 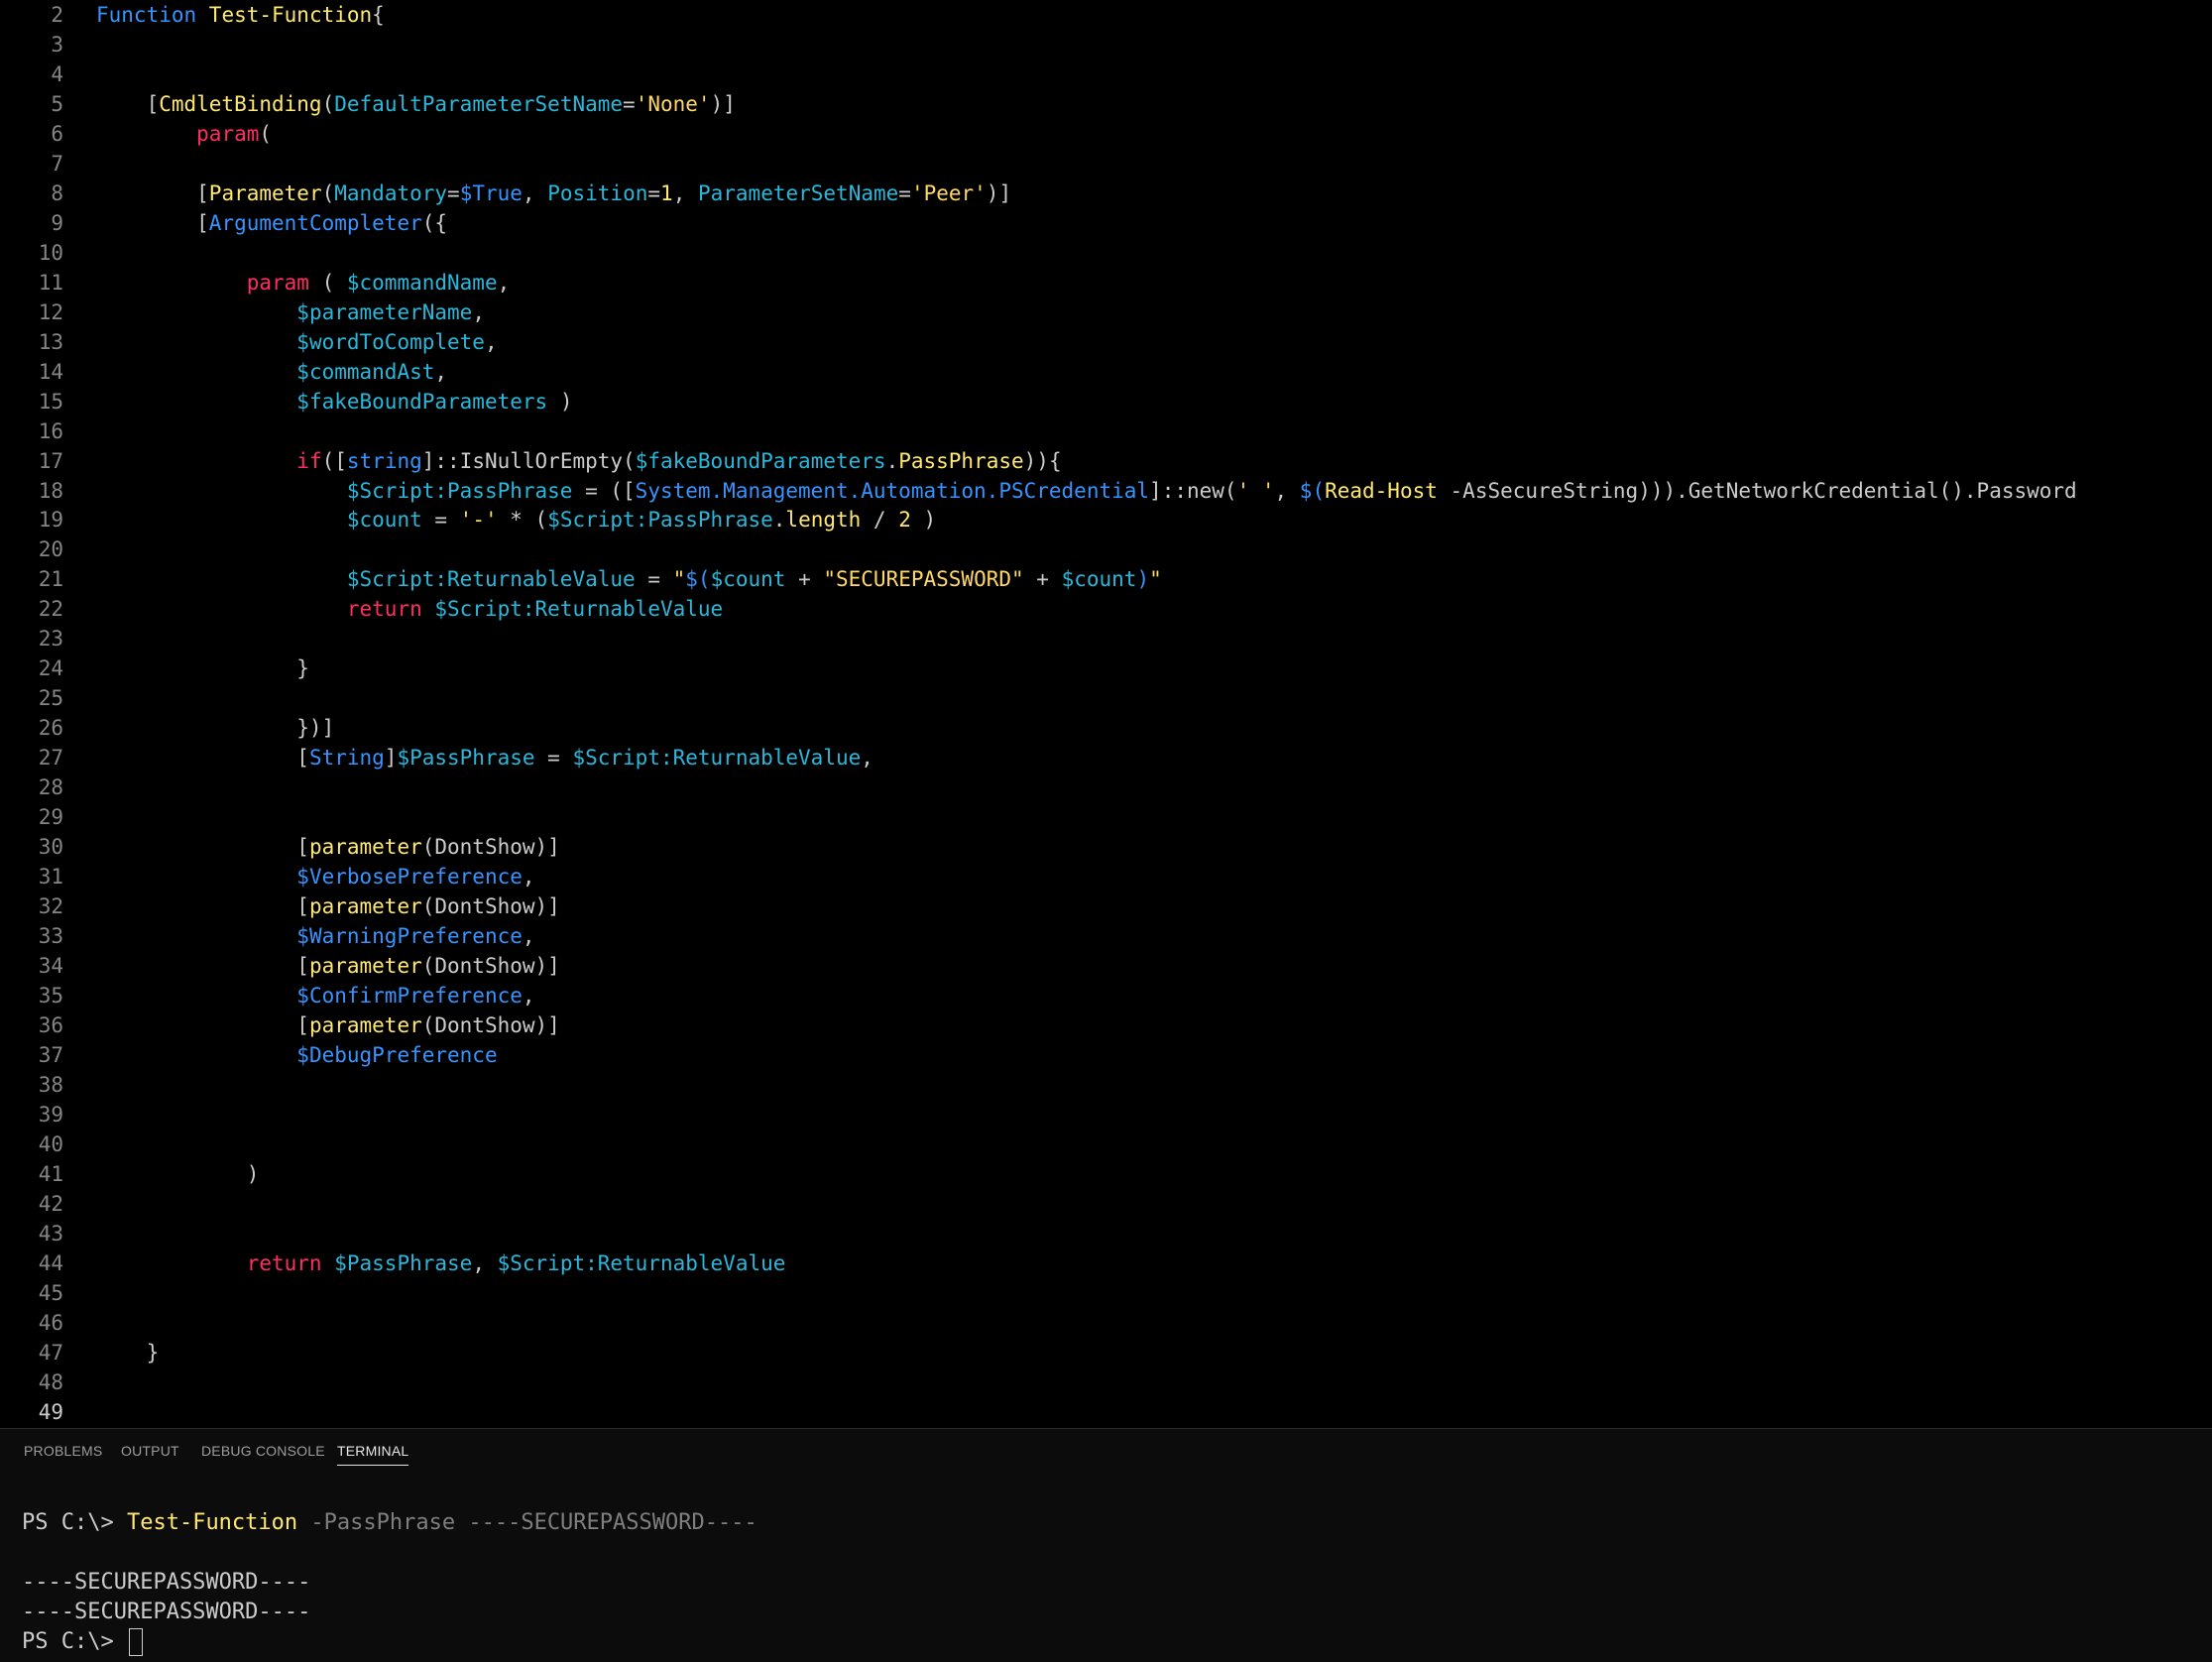 What do you see at coordinates (1106, 549) in the screenshot?
I see `code-line: 20` at bounding box center [1106, 549].